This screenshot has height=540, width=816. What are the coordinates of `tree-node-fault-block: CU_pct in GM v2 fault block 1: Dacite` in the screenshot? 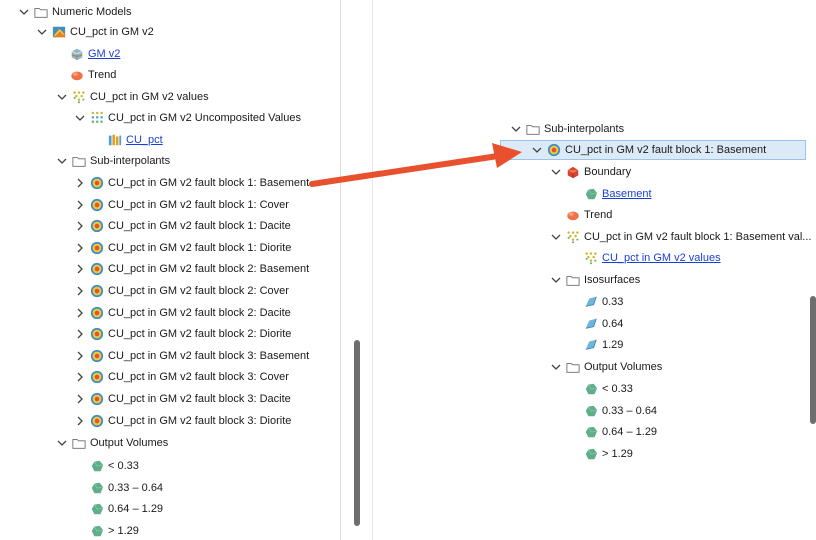 It's located at (182, 226).